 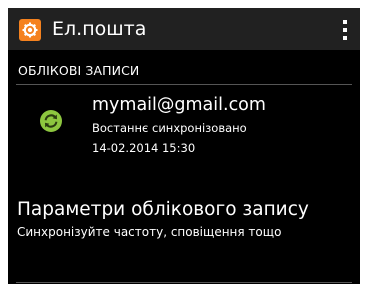 What do you see at coordinates (184, 29) in the screenshot?
I see `action-bar: Ел.пошта` at bounding box center [184, 29].